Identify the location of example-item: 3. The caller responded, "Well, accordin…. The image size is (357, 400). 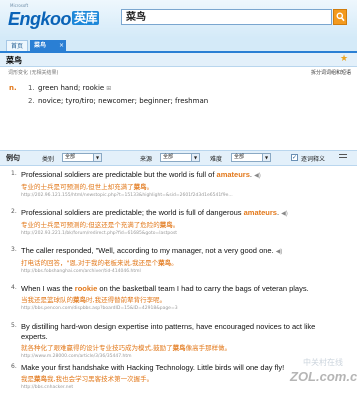
(176, 260).